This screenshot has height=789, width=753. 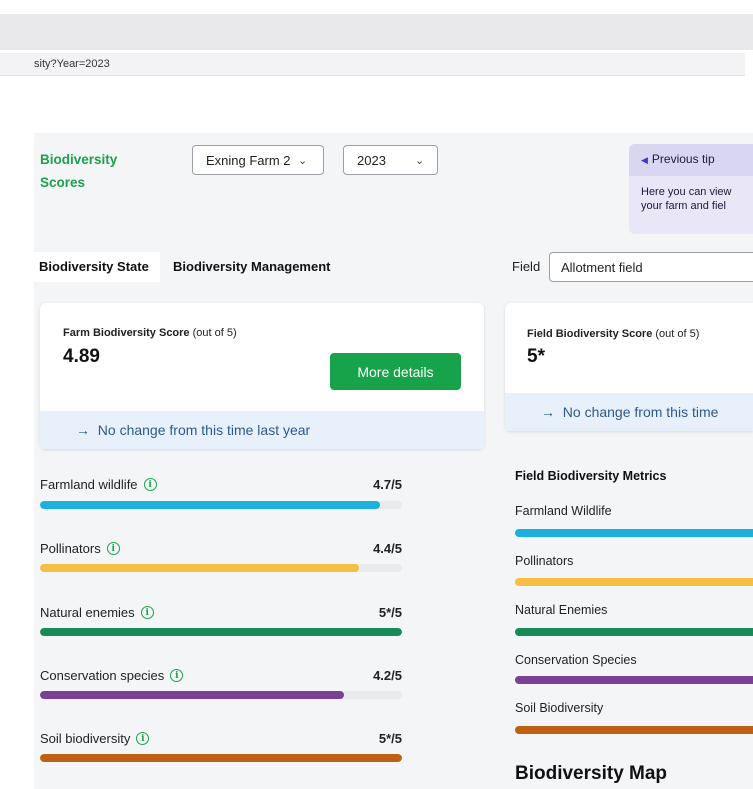 What do you see at coordinates (371, 160) in the screenshot?
I see `year-select-value: 2023` at bounding box center [371, 160].